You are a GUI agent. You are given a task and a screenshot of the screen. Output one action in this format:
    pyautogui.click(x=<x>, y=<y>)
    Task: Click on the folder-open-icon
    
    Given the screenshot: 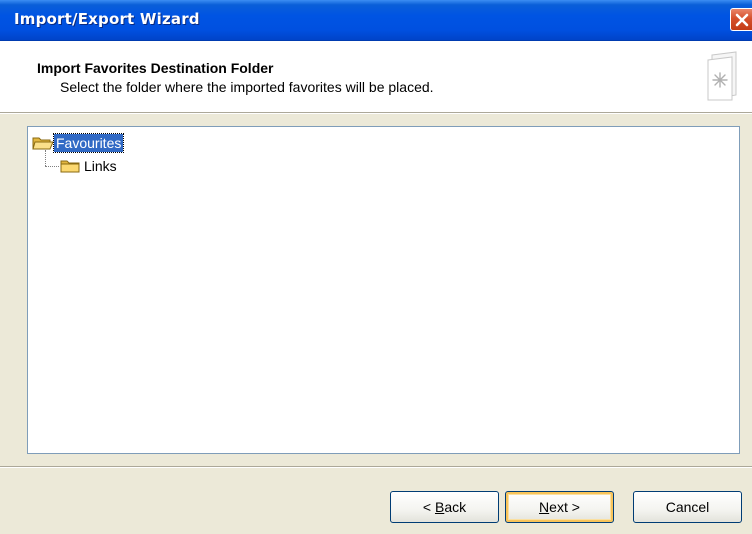 What is the action you would take?
    pyautogui.click(x=43, y=143)
    